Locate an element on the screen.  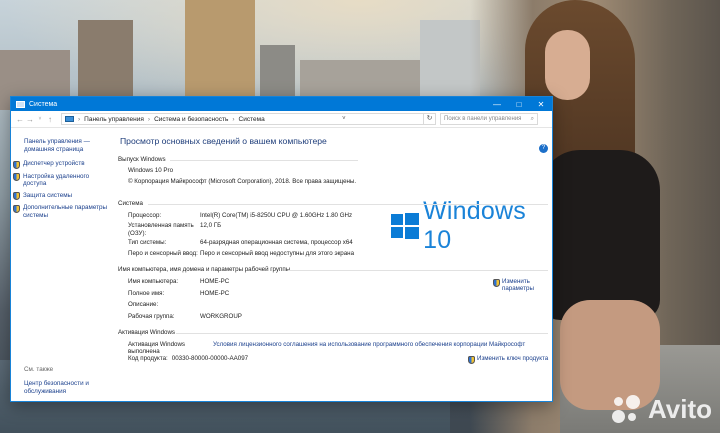
wallpaper-person-face is located at coordinates (567, 65).